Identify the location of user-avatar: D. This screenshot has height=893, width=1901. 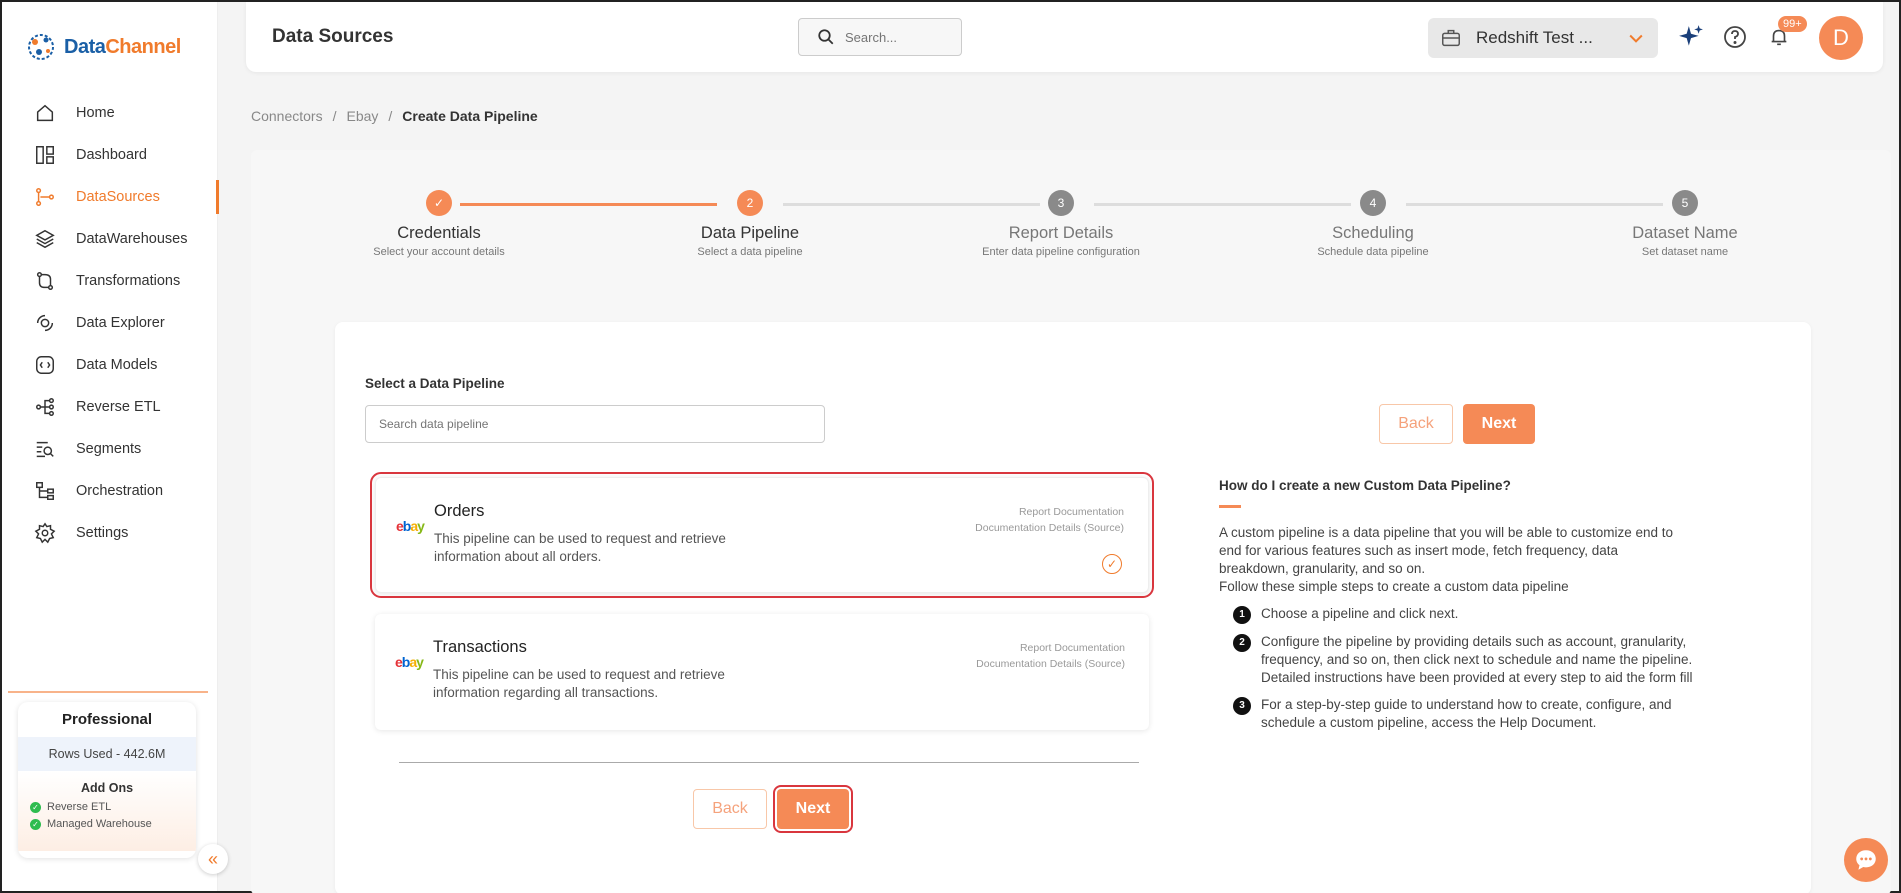
(1841, 38).